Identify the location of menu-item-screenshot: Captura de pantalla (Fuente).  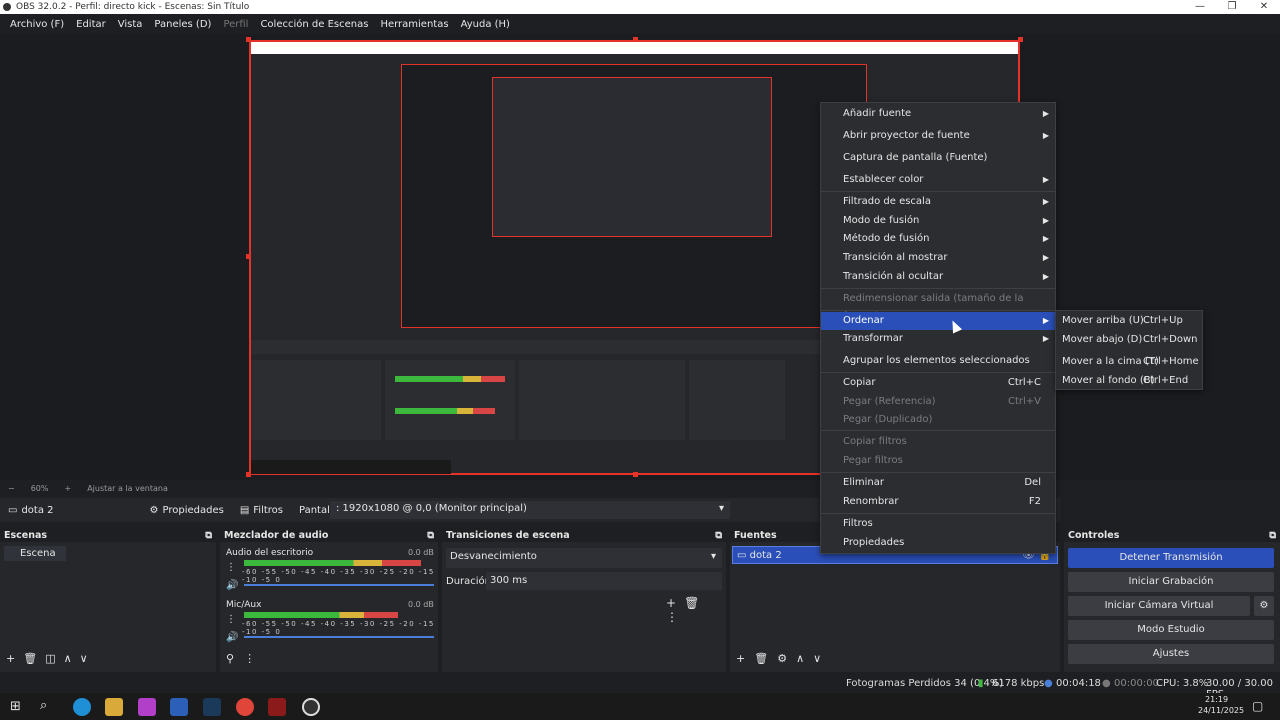
(938, 158).